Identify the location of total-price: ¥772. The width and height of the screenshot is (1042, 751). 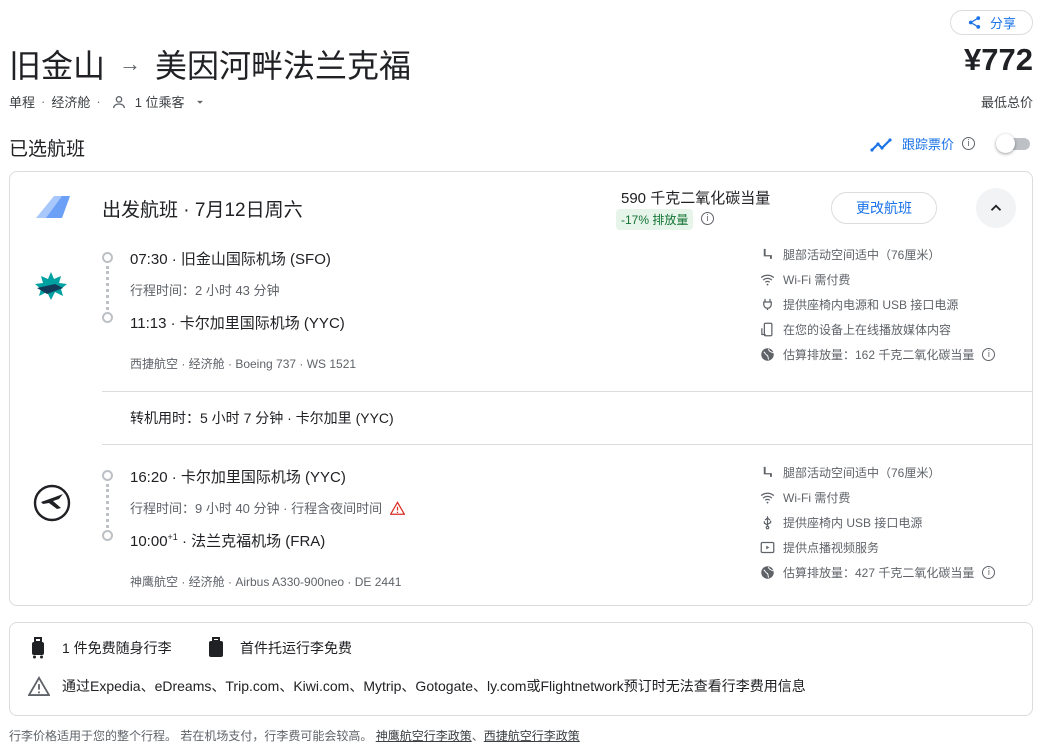
(998, 59).